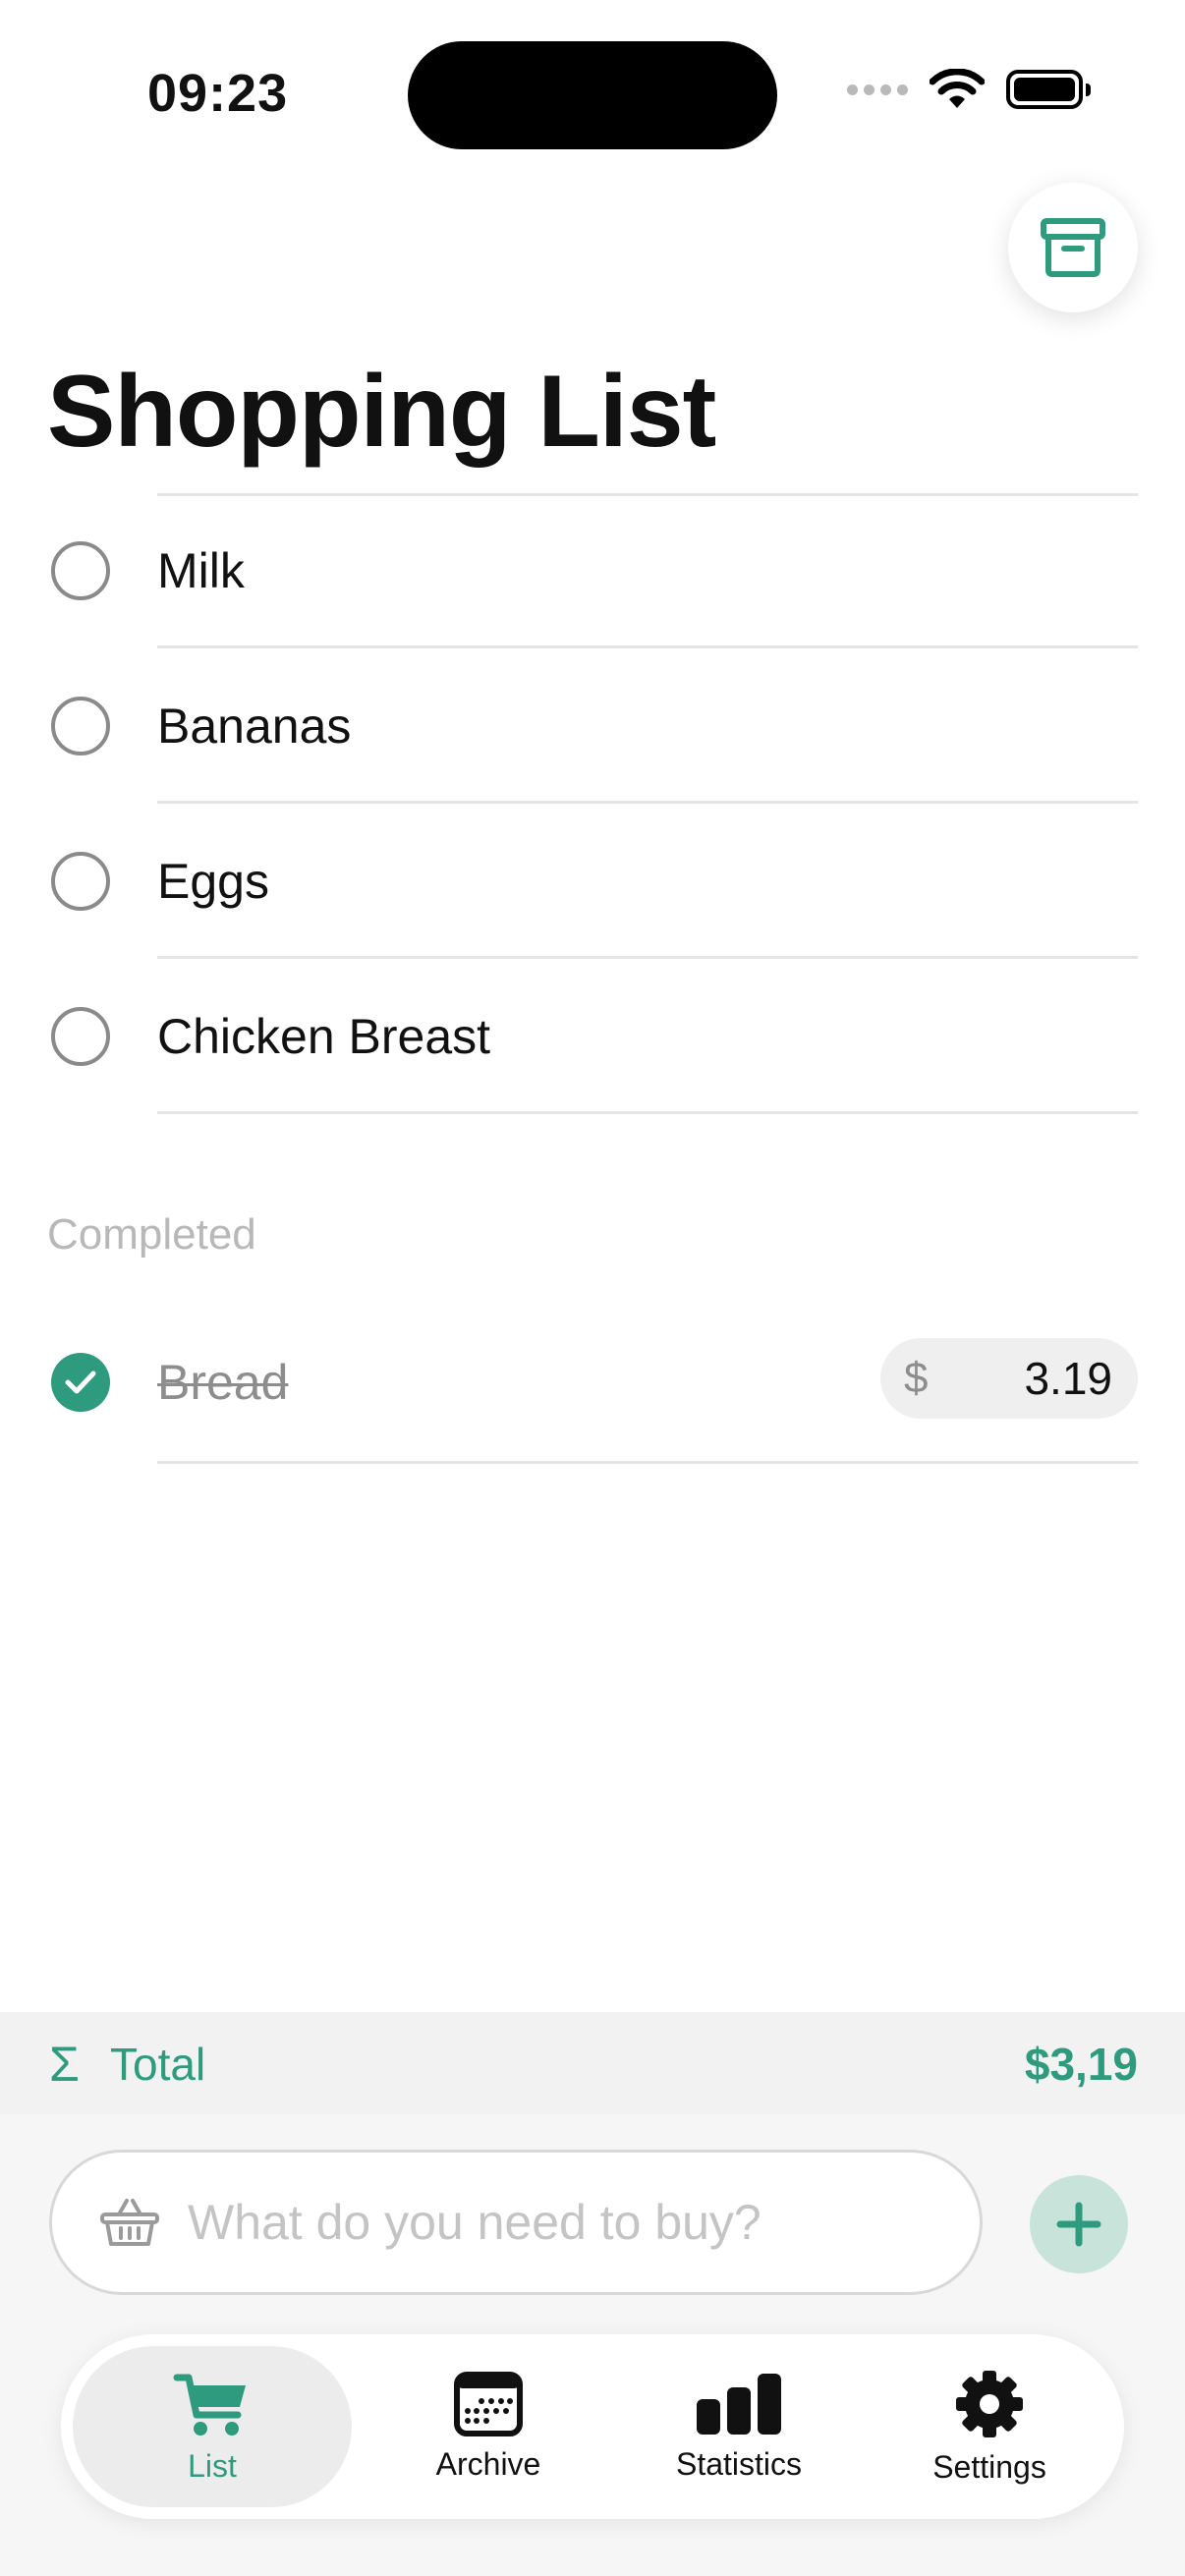 The height and width of the screenshot is (2576, 1185). Describe the element at coordinates (592, 2063) in the screenshot. I see `total-bar: Σ Total $3,19` at that location.